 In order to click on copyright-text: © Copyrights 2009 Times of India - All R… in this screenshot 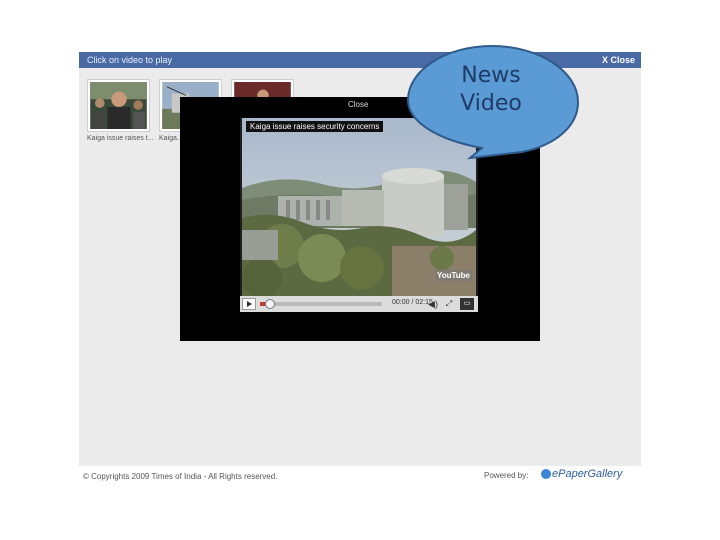, I will do `click(180, 476)`.